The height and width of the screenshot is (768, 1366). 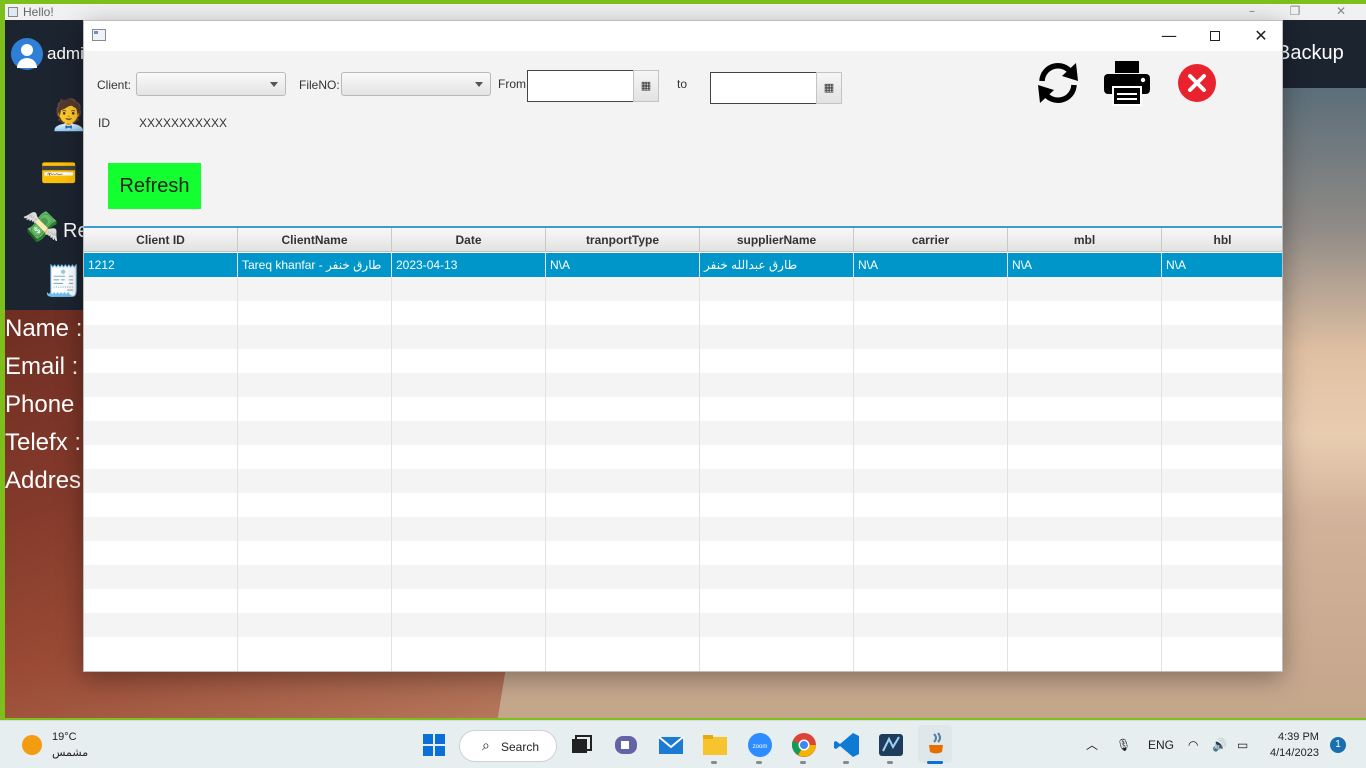 I want to click on notification-badge: 1, so click(x=1338, y=745).